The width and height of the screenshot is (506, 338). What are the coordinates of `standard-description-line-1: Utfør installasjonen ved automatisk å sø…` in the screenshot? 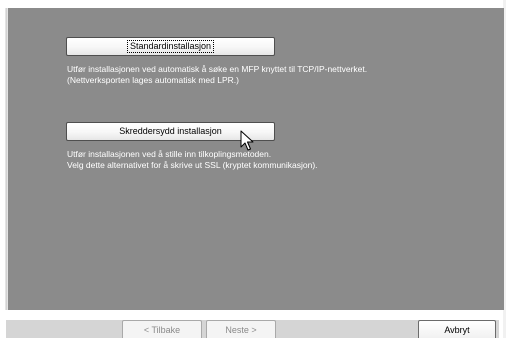 It's located at (217, 69).